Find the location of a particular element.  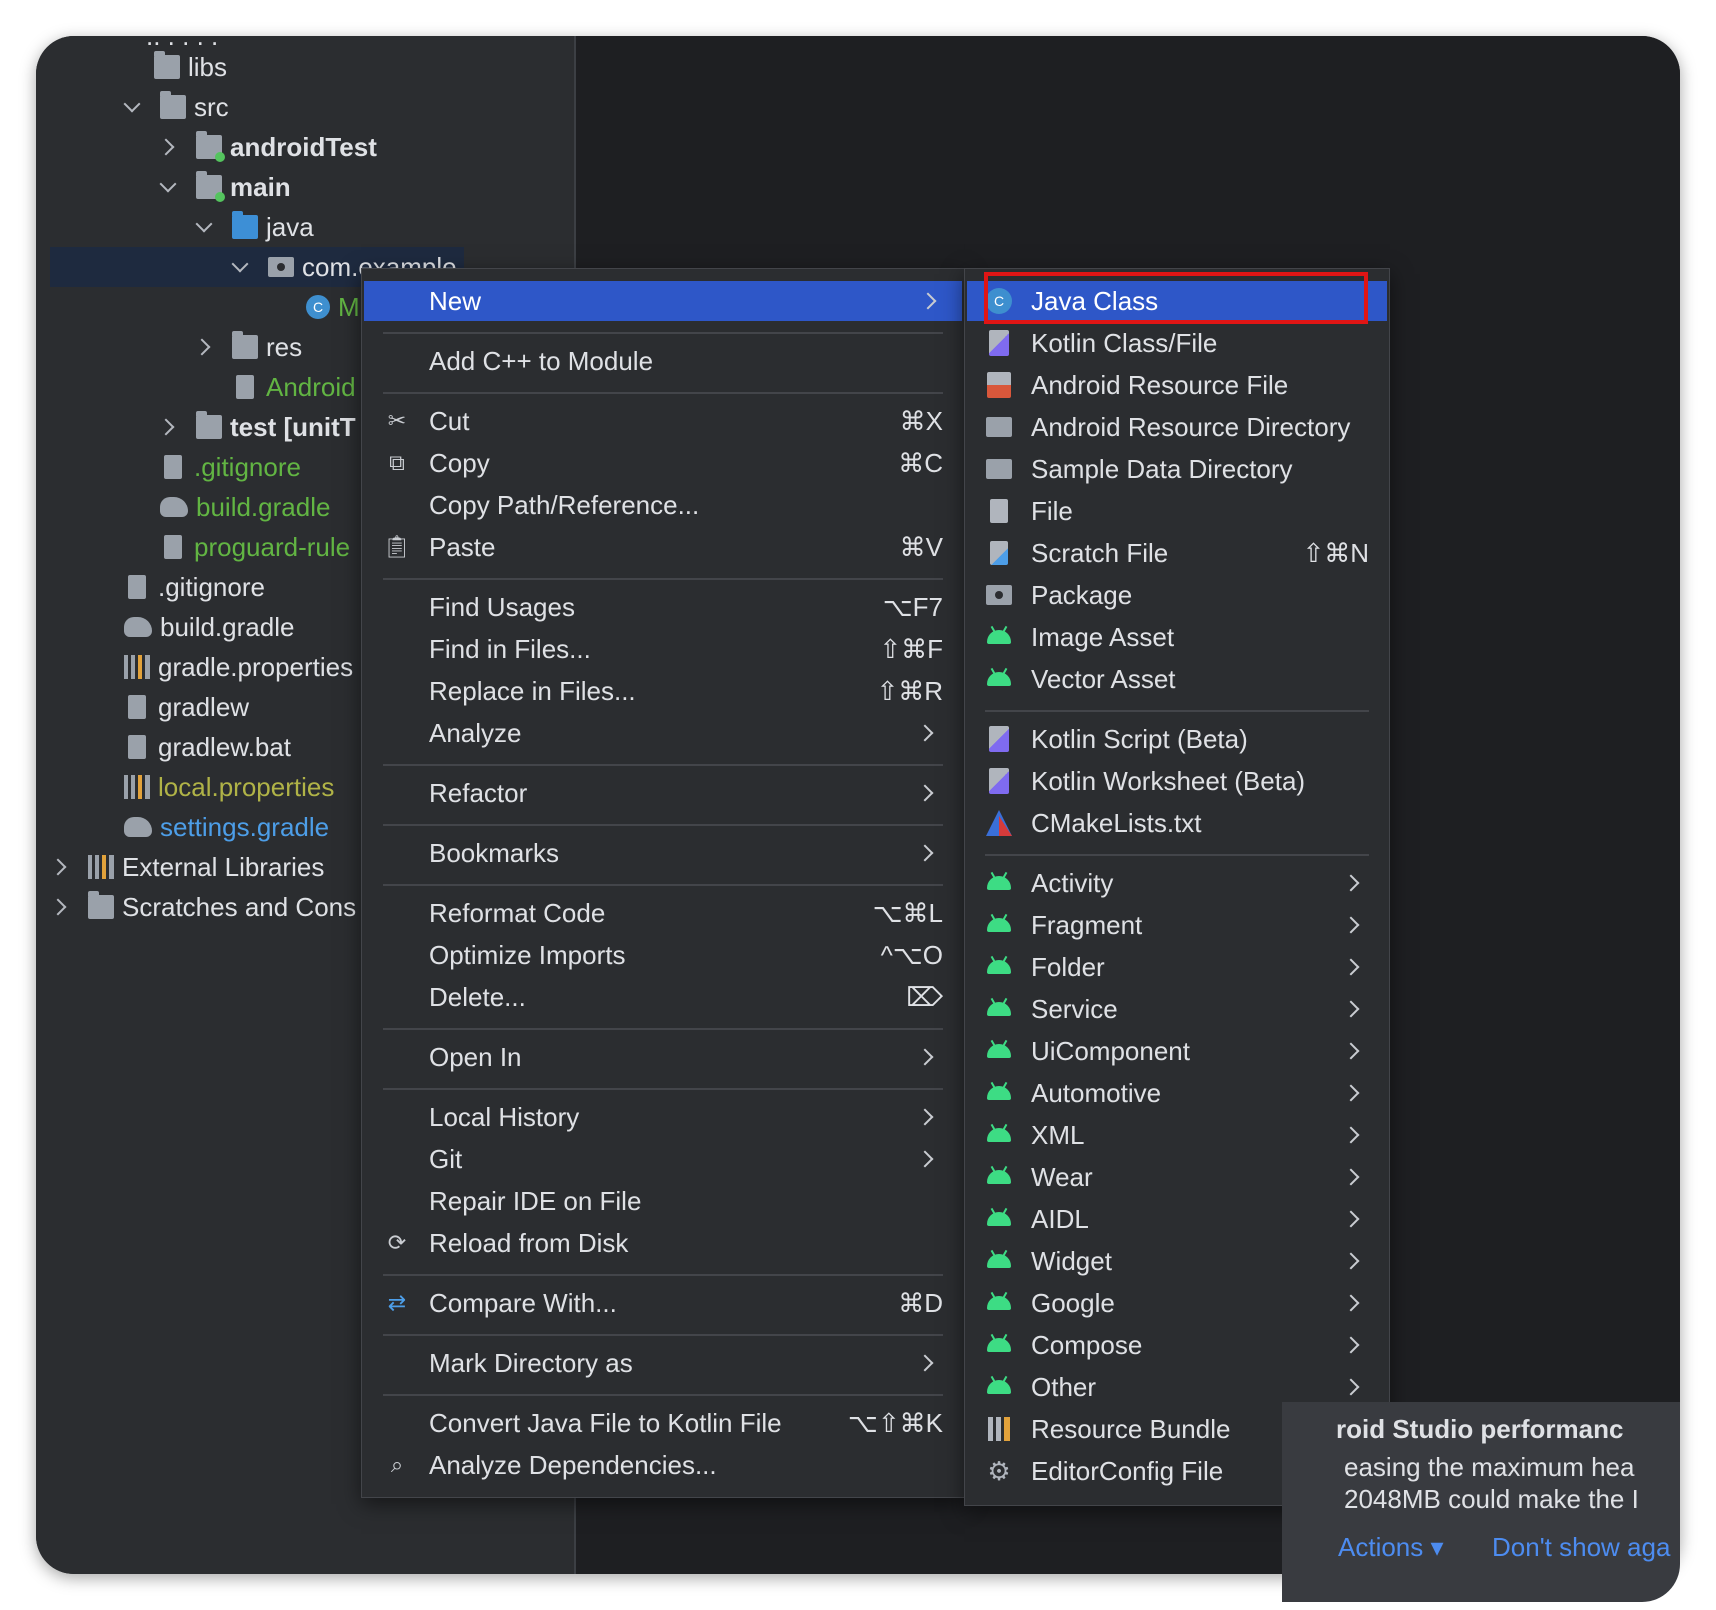

submenu-item-file: File is located at coordinates (1177, 511).